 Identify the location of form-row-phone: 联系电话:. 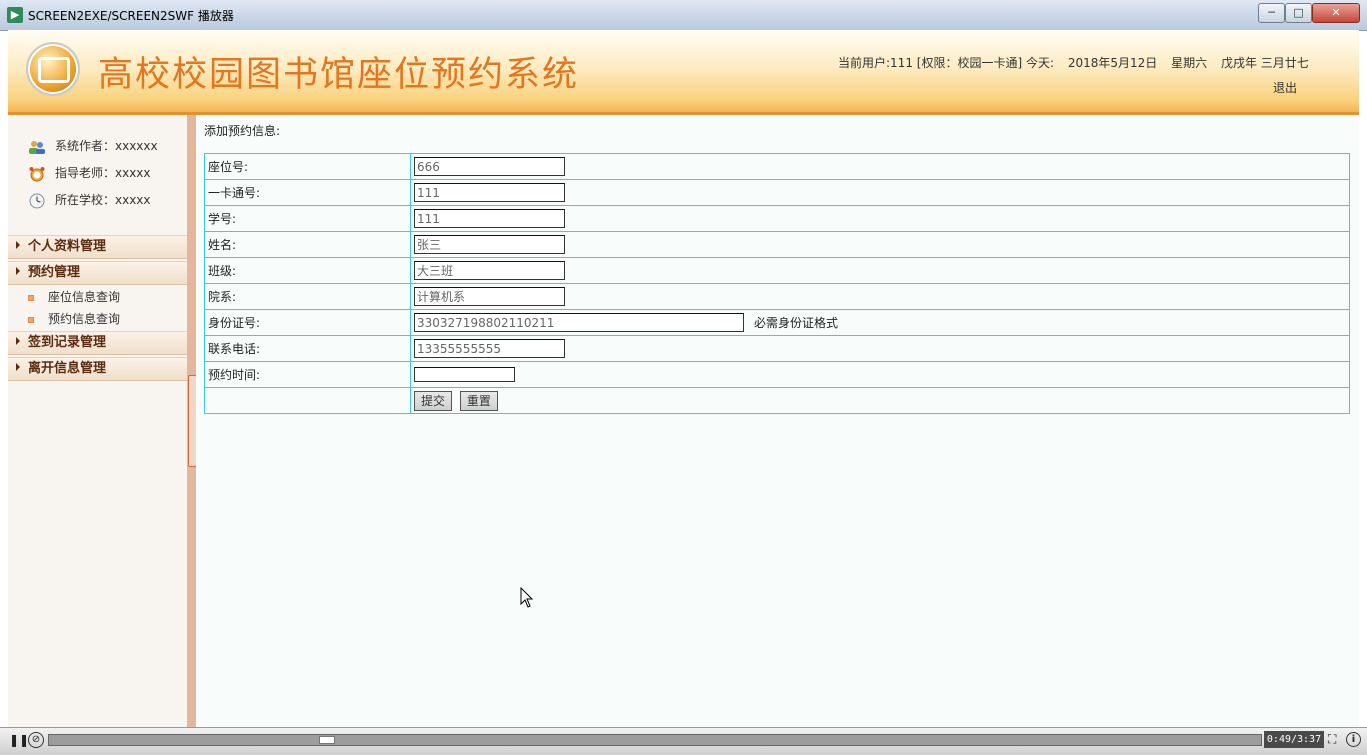
(777, 348).